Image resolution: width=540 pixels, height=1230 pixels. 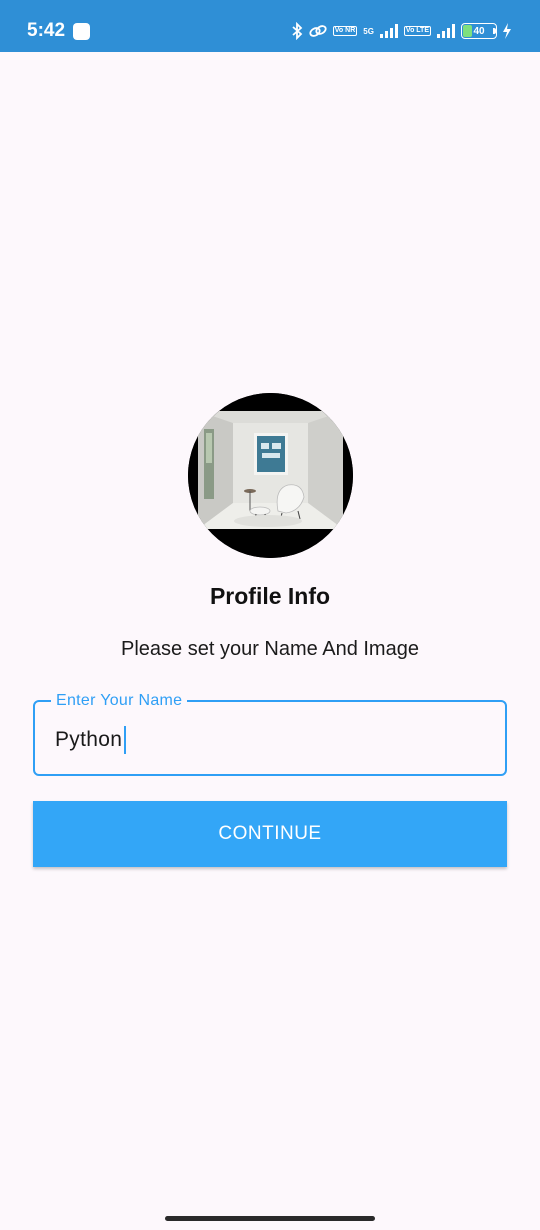 What do you see at coordinates (270, 26) in the screenshot?
I see `status-bar: 5:42 Vo NR 5G Vo LTE 40` at bounding box center [270, 26].